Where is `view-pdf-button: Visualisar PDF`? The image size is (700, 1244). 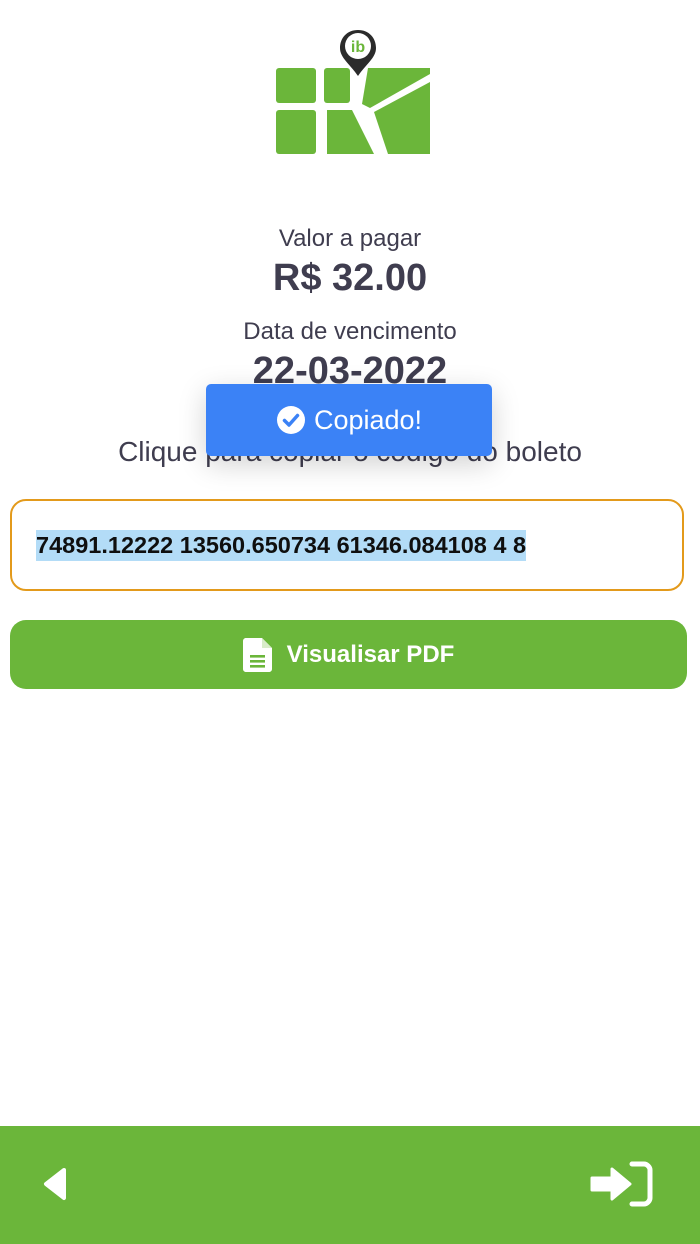 view-pdf-button: Visualisar PDF is located at coordinates (348, 654).